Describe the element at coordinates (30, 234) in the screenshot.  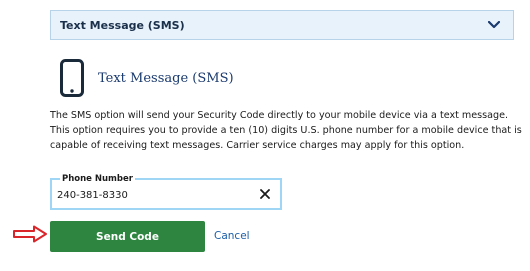
I see `red-arrow-icon` at that location.